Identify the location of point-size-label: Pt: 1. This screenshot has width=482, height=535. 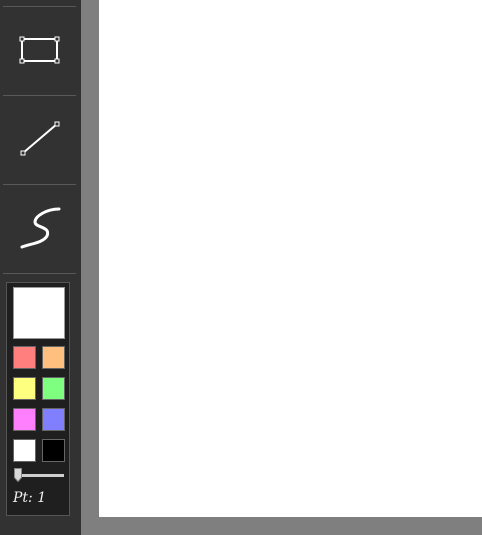
(30, 498).